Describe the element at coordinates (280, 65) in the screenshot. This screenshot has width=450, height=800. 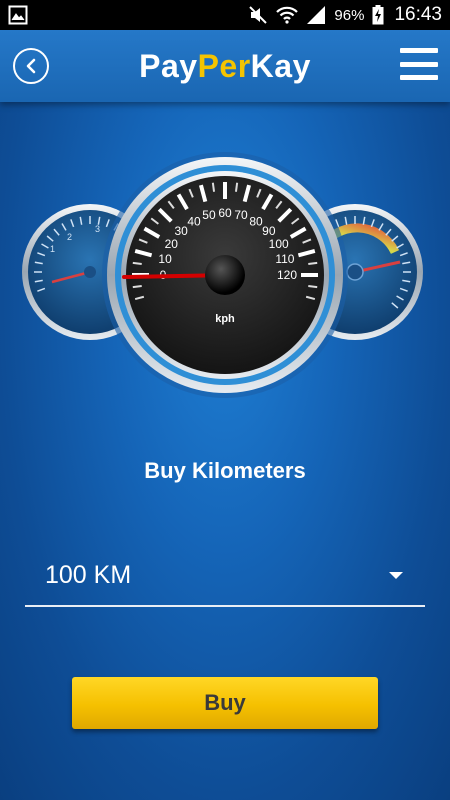
I see `logo-part-kay: Kay` at that location.